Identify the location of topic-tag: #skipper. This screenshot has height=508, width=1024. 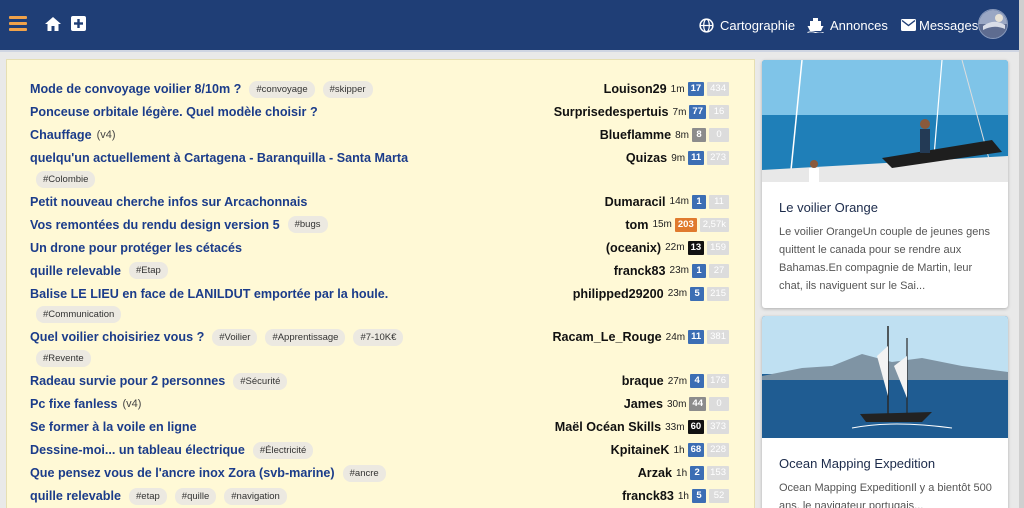
(347, 89).